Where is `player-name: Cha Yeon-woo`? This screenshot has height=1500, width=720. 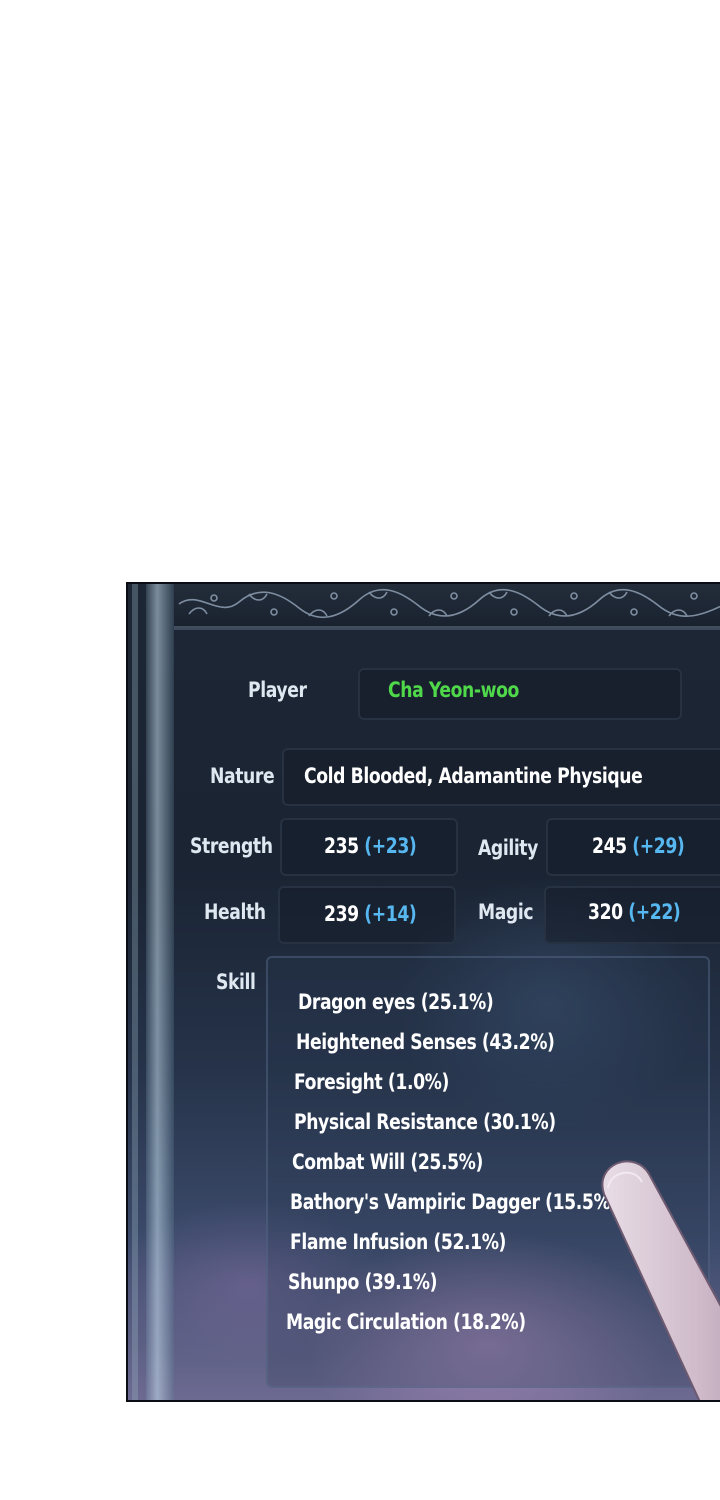 player-name: Cha Yeon-woo is located at coordinates (453, 690).